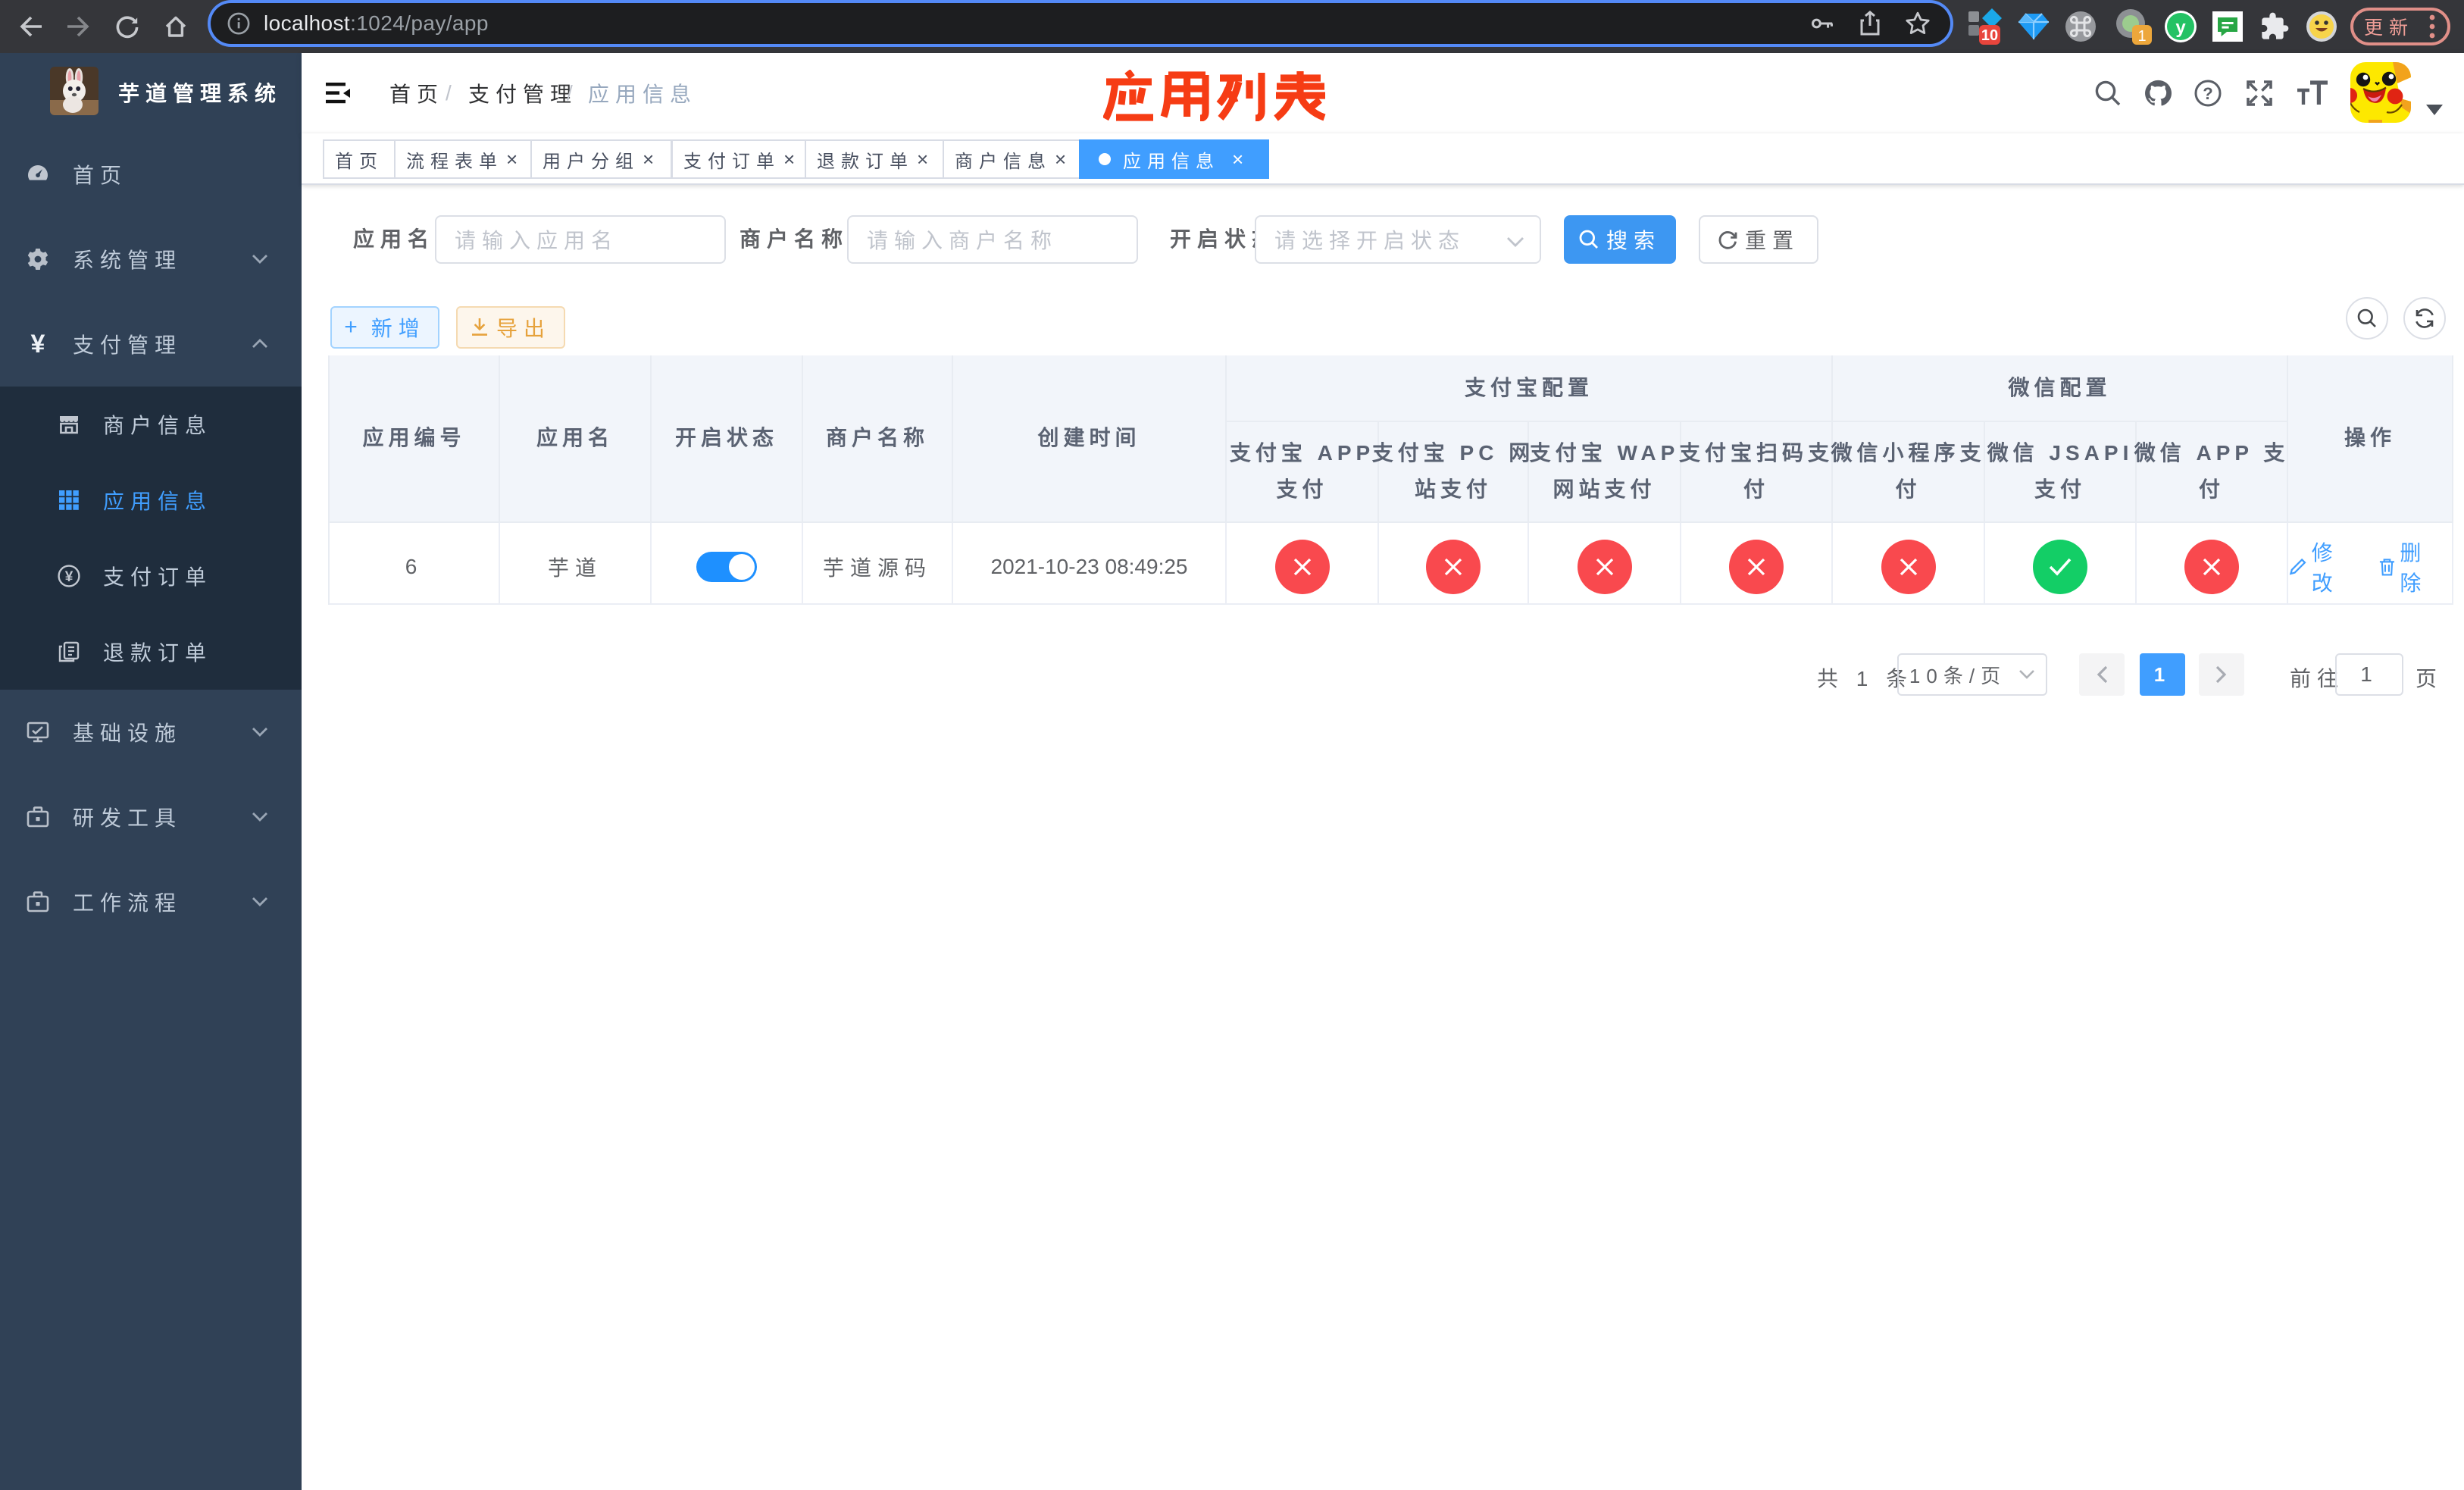  Describe the element at coordinates (2180, 28) in the screenshot. I see `svg-text: y` at that location.